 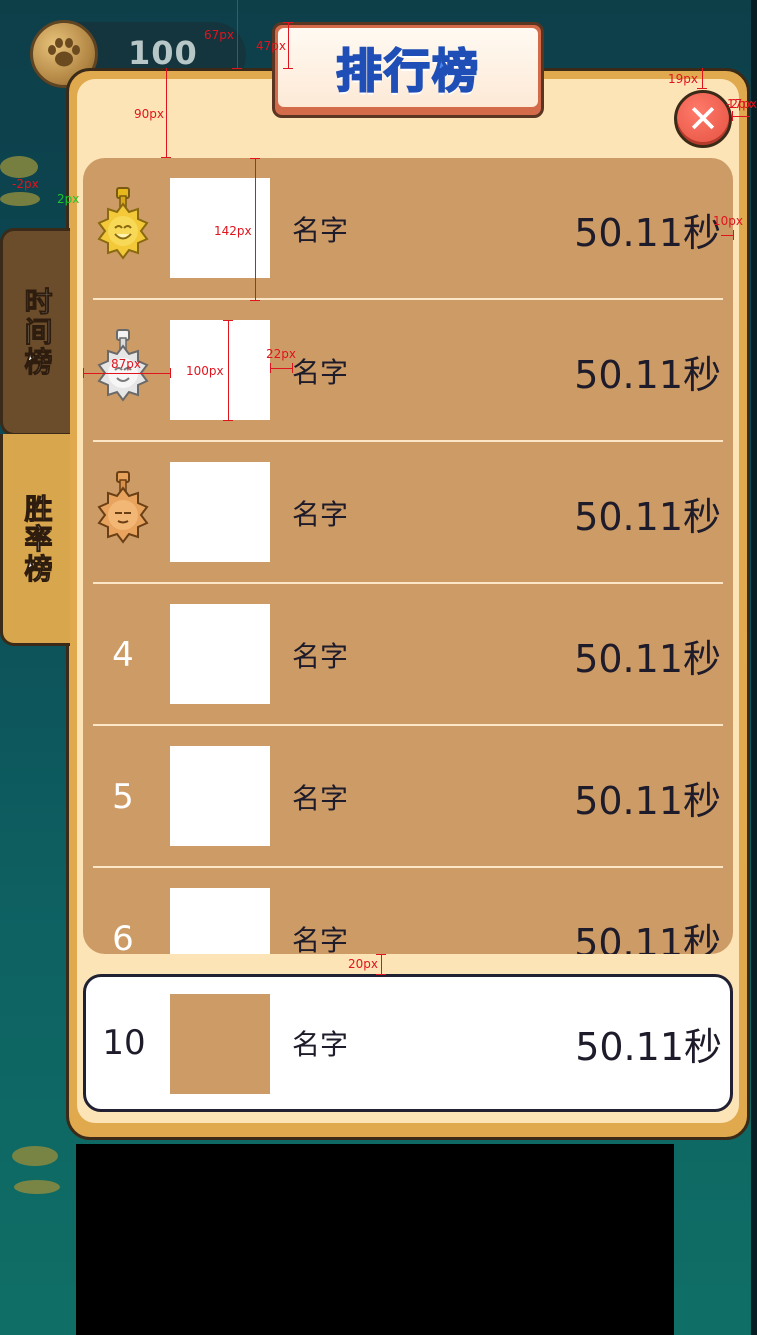 What do you see at coordinates (683, 79) in the screenshot?
I see `annotation: 19px` at bounding box center [683, 79].